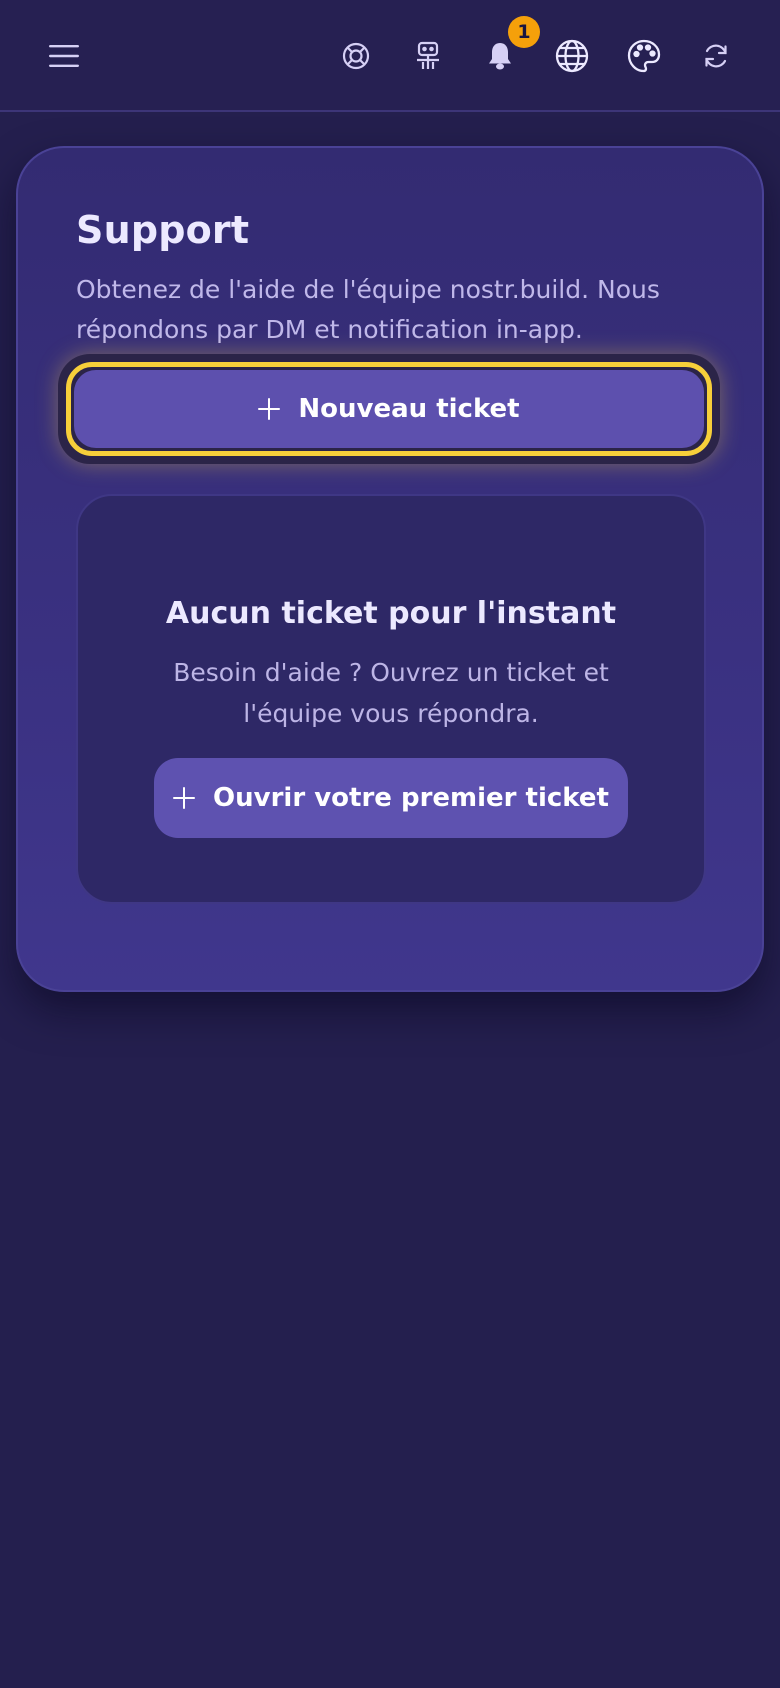  I want to click on page-title: Support, so click(163, 230).